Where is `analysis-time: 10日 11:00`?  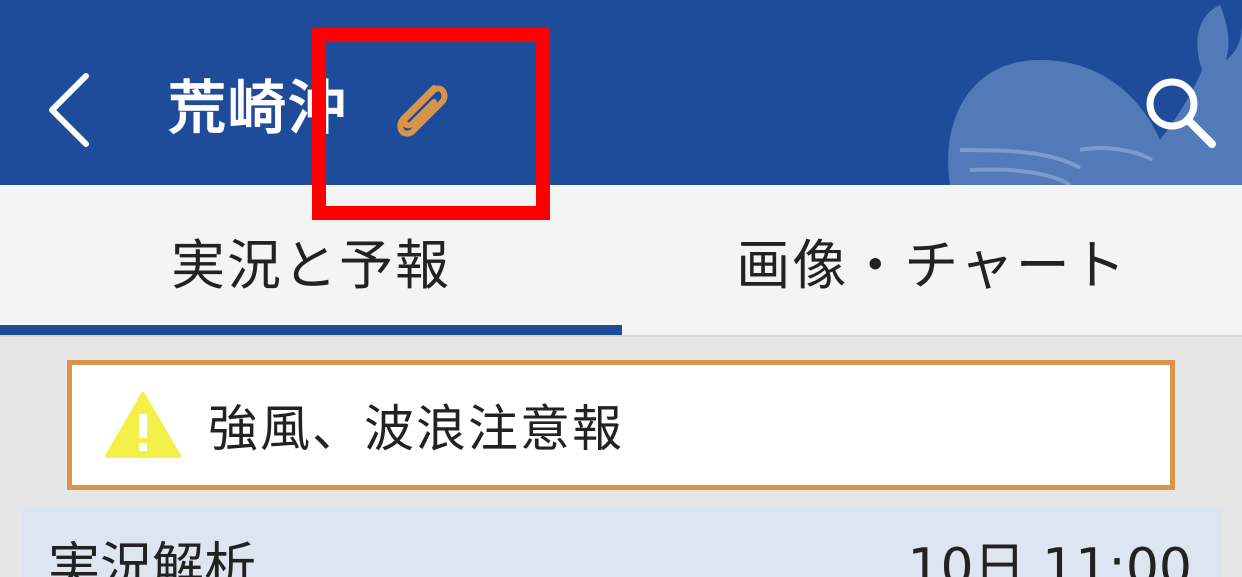
analysis-time: 10日 11:00 is located at coordinates (1049, 557).